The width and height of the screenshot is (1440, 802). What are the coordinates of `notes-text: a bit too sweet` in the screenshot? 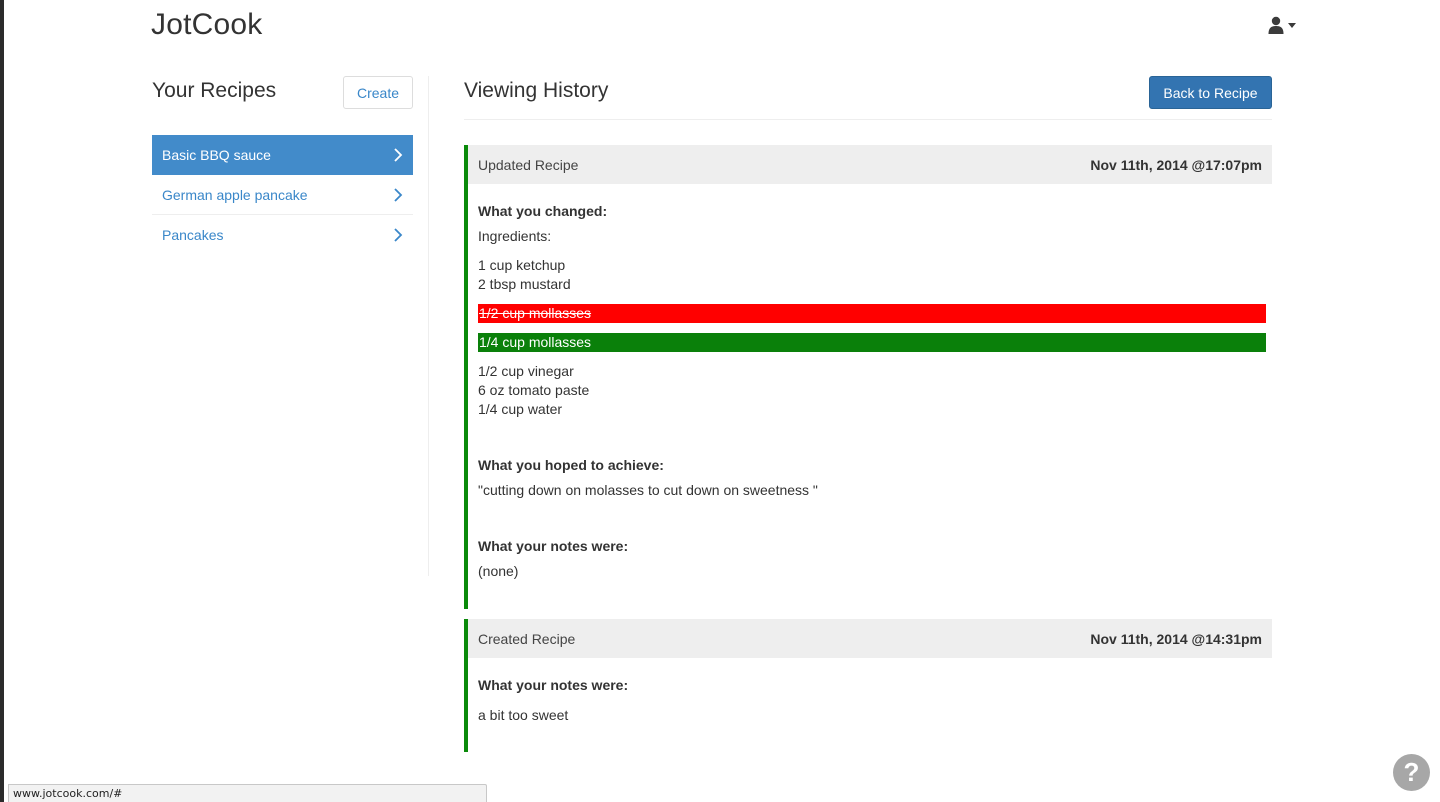 It's located at (523, 715).